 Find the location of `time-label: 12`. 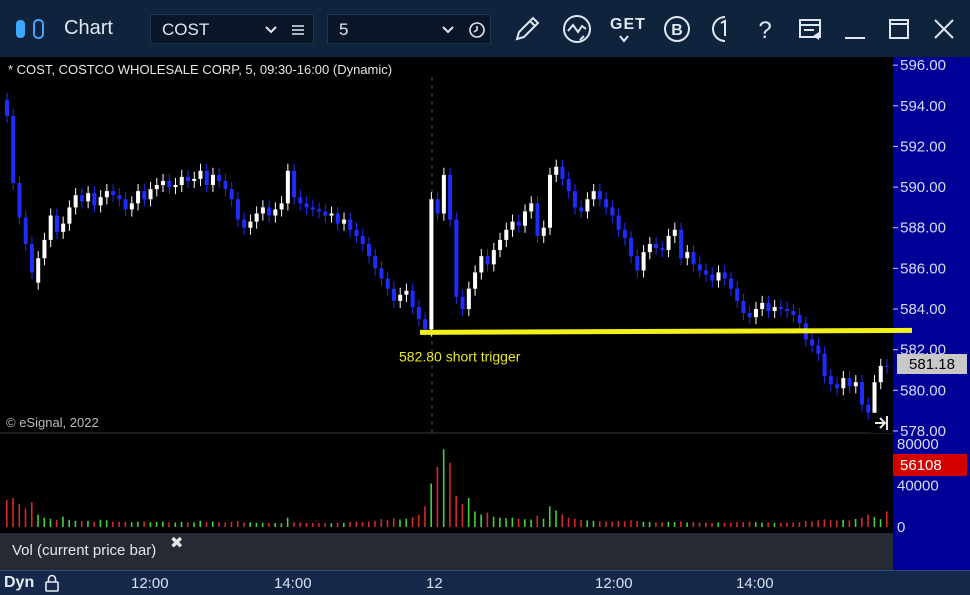

time-label: 12 is located at coordinates (434, 583).